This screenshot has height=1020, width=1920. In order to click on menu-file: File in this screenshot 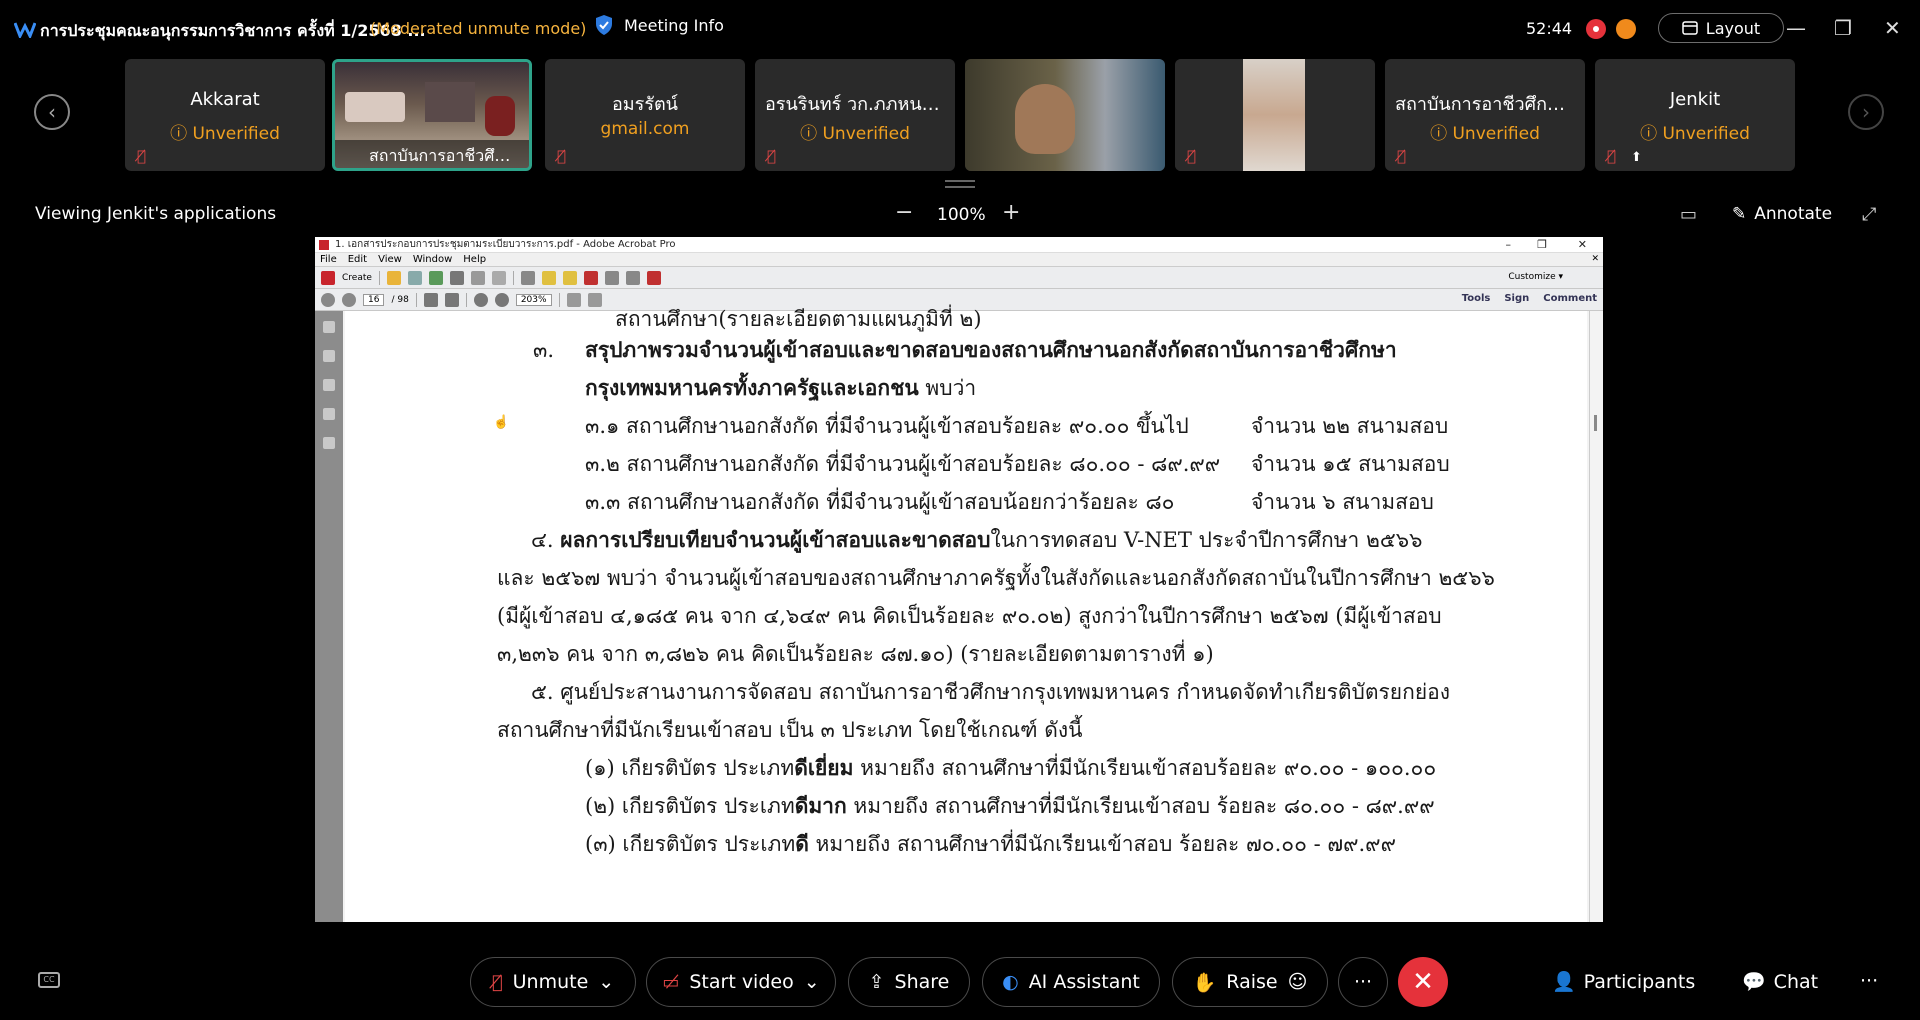, I will do `click(328, 259)`.